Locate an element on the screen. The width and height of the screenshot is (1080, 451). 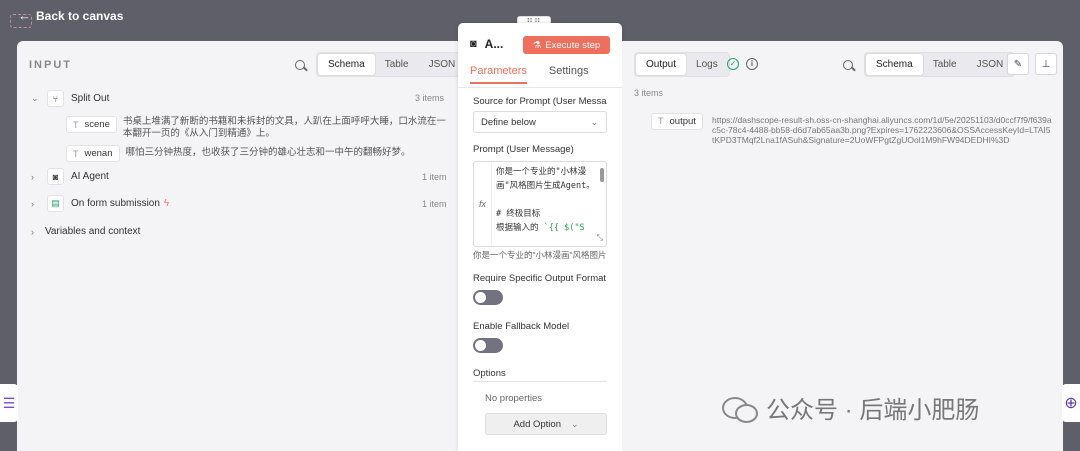
output-items-count: 3 items is located at coordinates (649, 93).